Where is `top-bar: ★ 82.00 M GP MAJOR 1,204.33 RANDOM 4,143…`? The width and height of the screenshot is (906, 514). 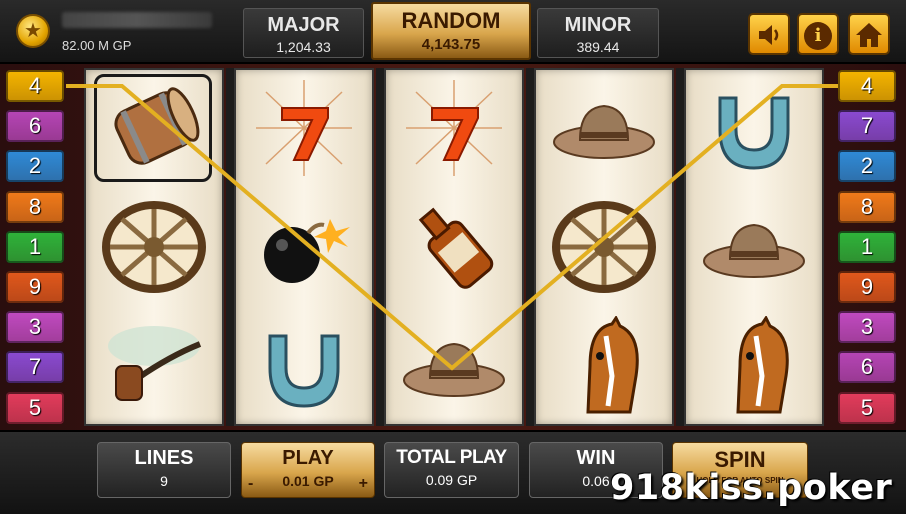 top-bar: ★ 82.00 M GP MAJOR 1,204.33 RANDOM 4,143… is located at coordinates (453, 32).